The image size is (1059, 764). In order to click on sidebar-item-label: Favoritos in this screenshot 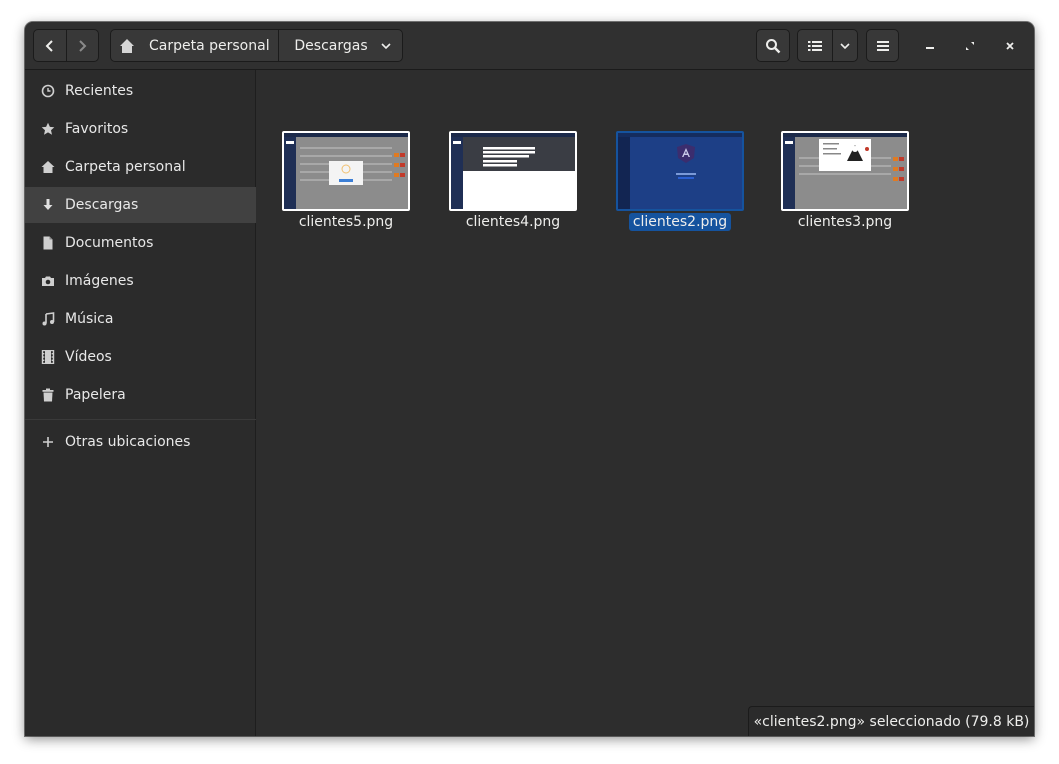, I will do `click(97, 129)`.